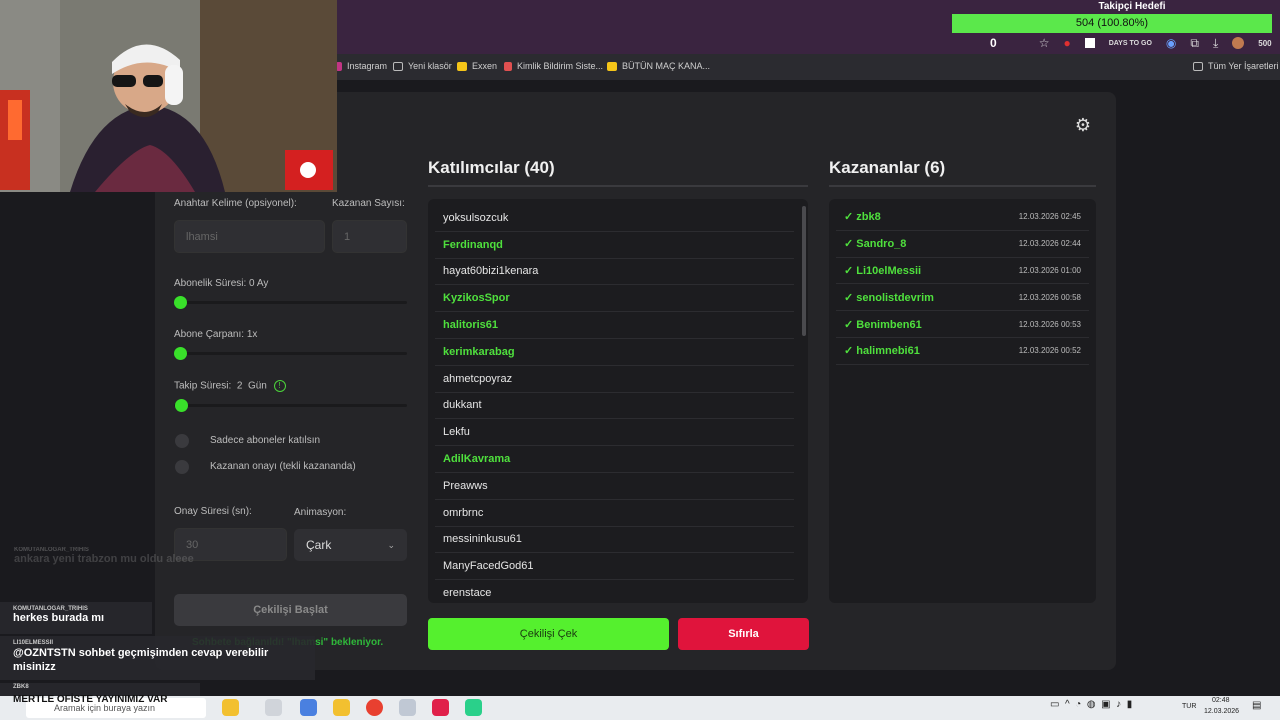 This screenshot has height=720, width=1280. What do you see at coordinates (235, 203) in the screenshot?
I see `keyword-label: Anahtar Kelime (opsiyonel):` at bounding box center [235, 203].